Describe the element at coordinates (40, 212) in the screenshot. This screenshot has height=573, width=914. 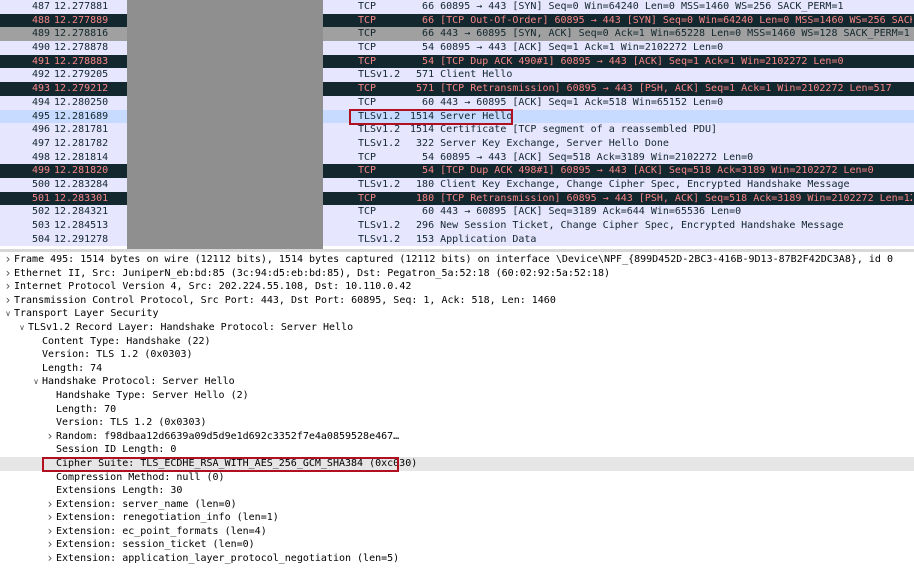
I see `packet-number: 502` at that location.